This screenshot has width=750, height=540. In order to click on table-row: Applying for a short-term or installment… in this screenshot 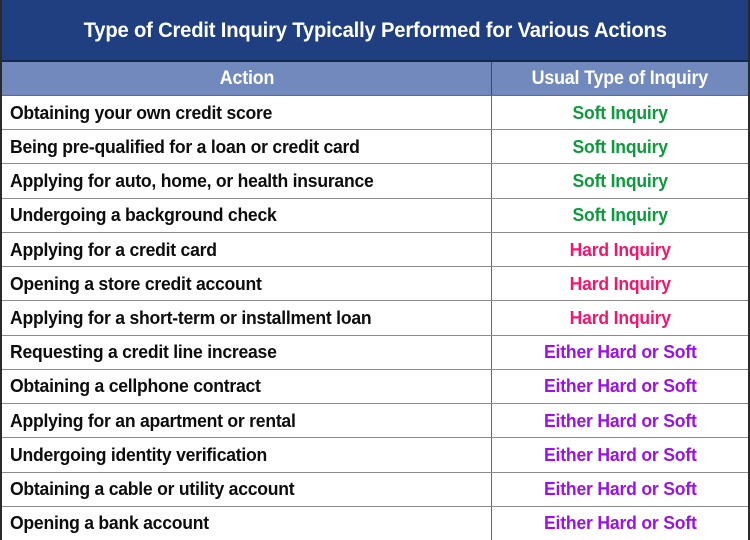, I will do `click(375, 318)`.